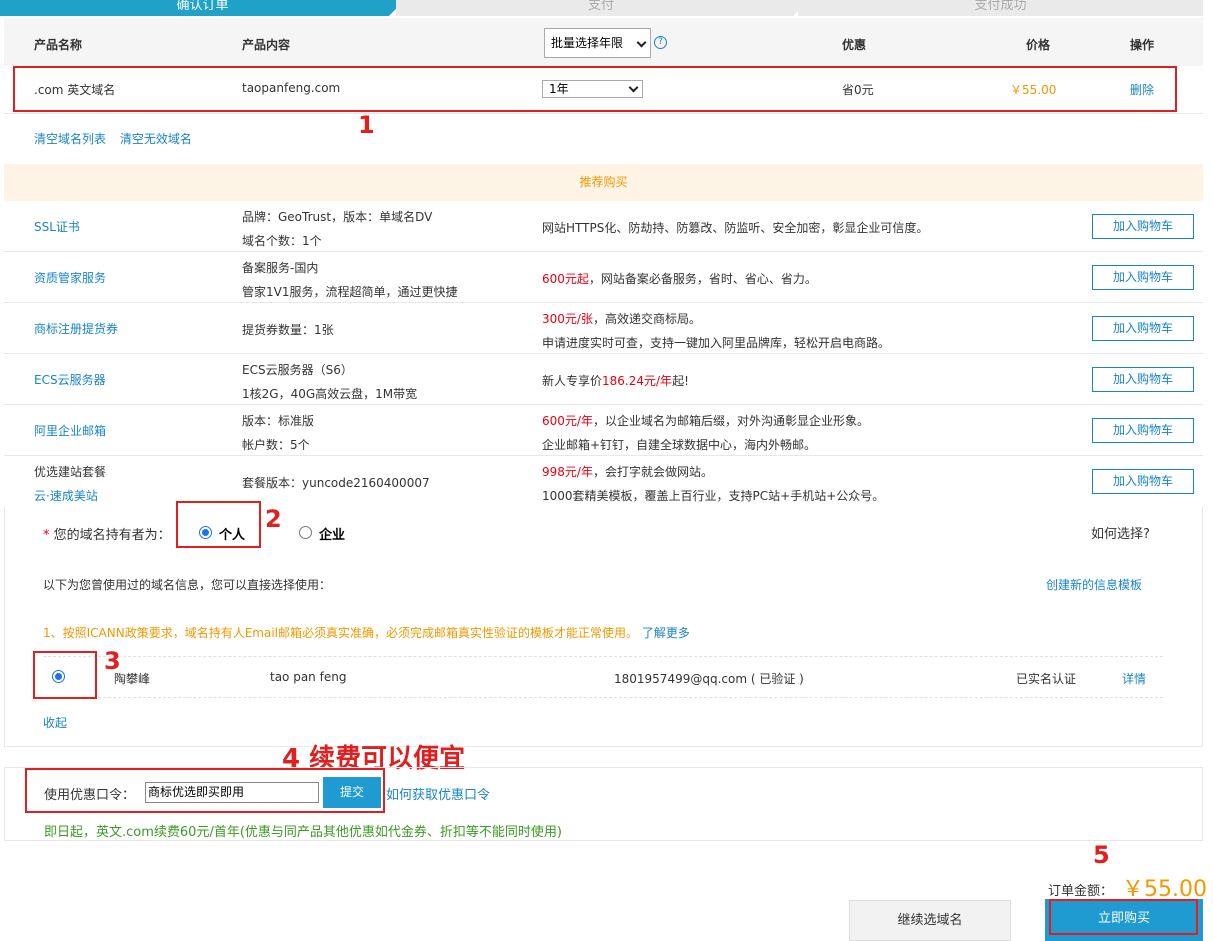  I want to click on order-table-header: 产品名称 产品内容 批量选择年限 ? 优惠 价格 操作, so click(603, 42).